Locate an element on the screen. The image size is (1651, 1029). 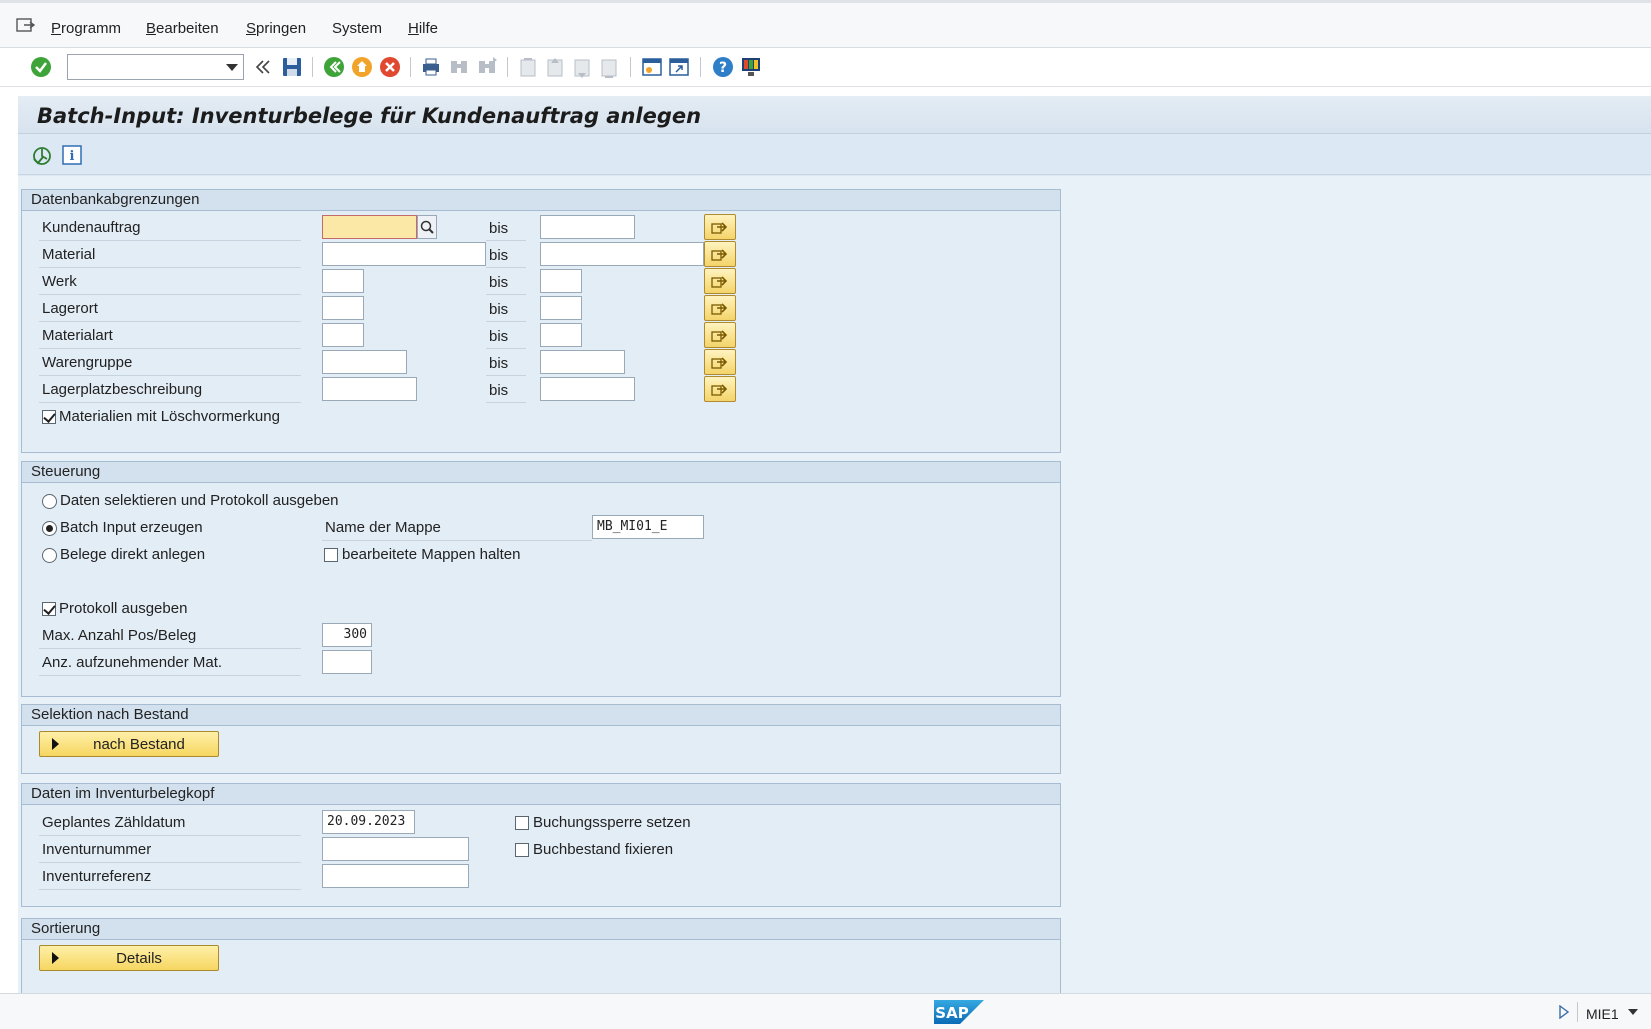
next-page-icon is located at coordinates (582, 67).